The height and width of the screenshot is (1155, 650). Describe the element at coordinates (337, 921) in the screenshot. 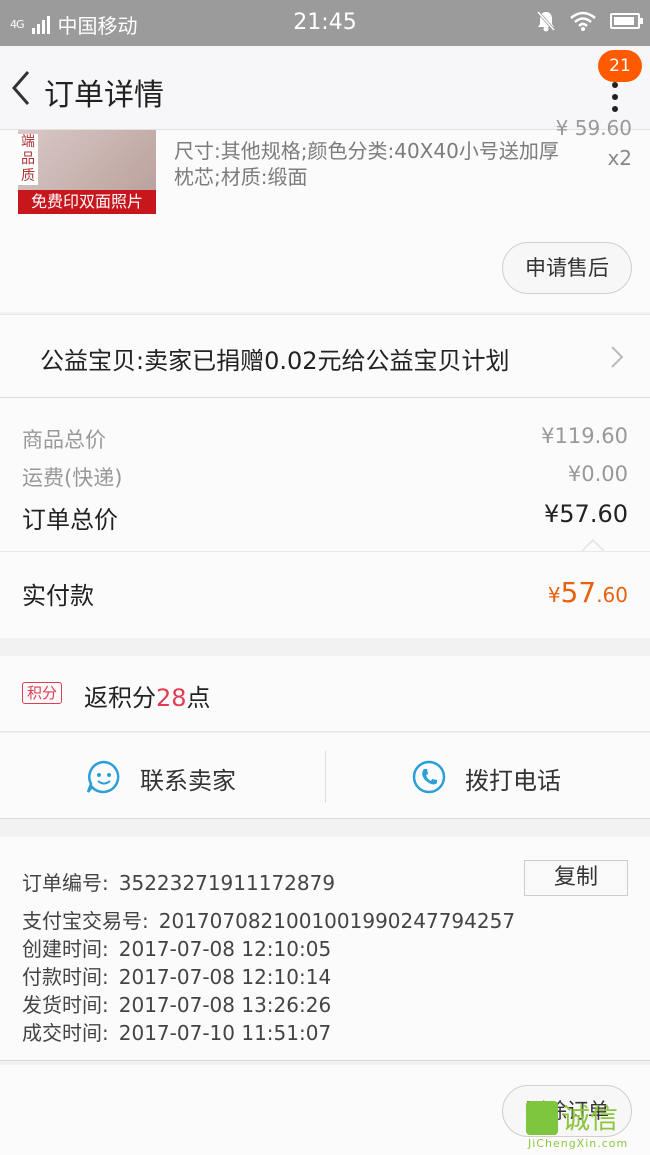

I see `alipay-value: 2017070821001001990247794257` at that location.